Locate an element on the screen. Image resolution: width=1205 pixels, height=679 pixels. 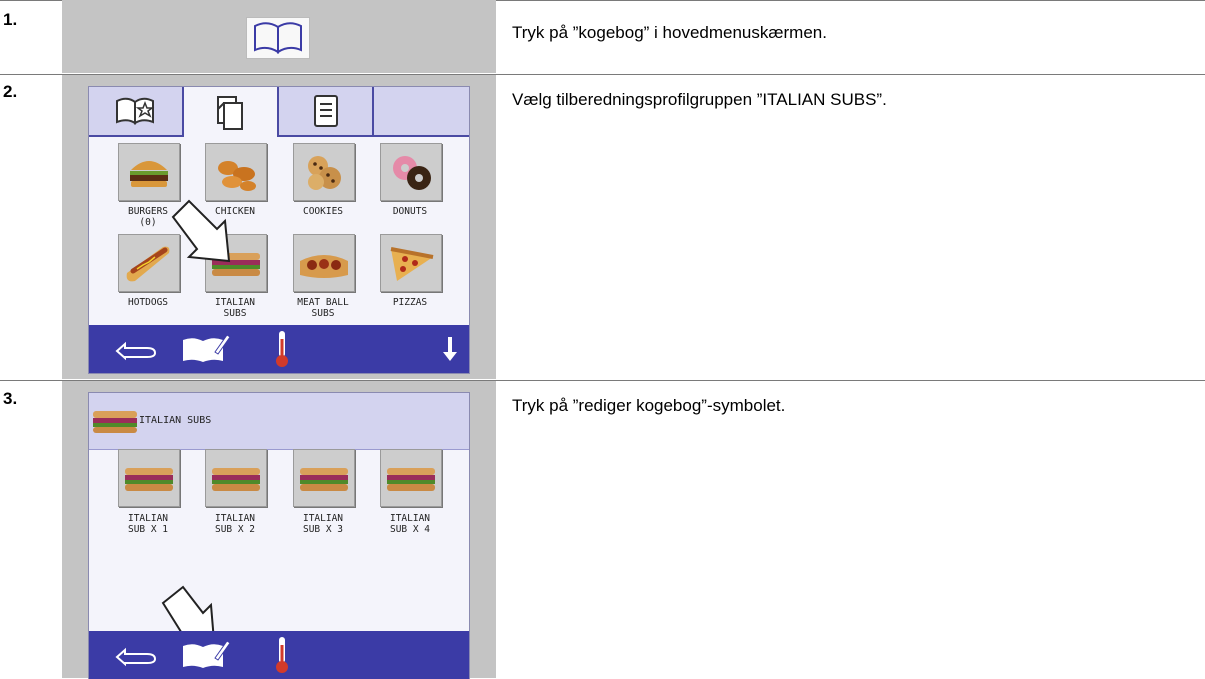
step-number: 2. is located at coordinates (10, 91).